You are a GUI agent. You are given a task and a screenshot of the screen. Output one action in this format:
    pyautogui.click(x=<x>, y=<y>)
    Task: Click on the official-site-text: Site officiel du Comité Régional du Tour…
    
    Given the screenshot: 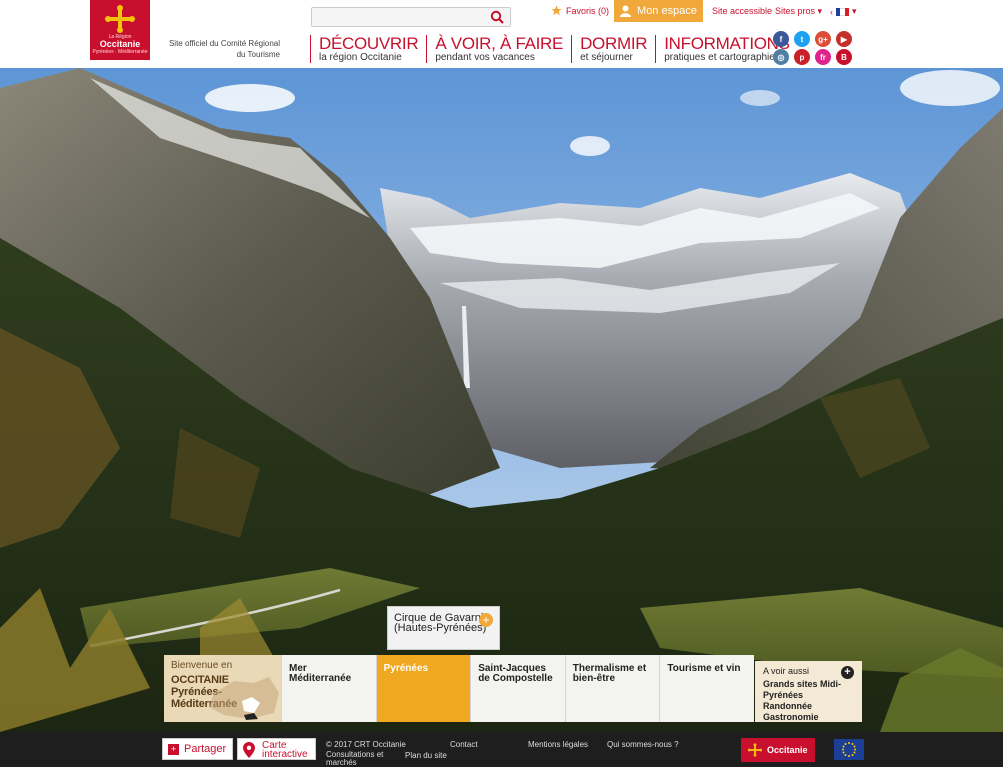 What is the action you would take?
    pyautogui.click(x=224, y=49)
    